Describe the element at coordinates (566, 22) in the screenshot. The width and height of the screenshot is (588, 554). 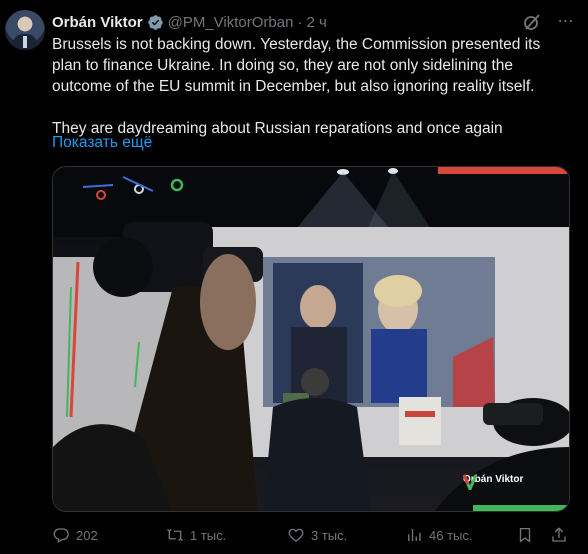
I see `more-icon: ⋯` at that location.